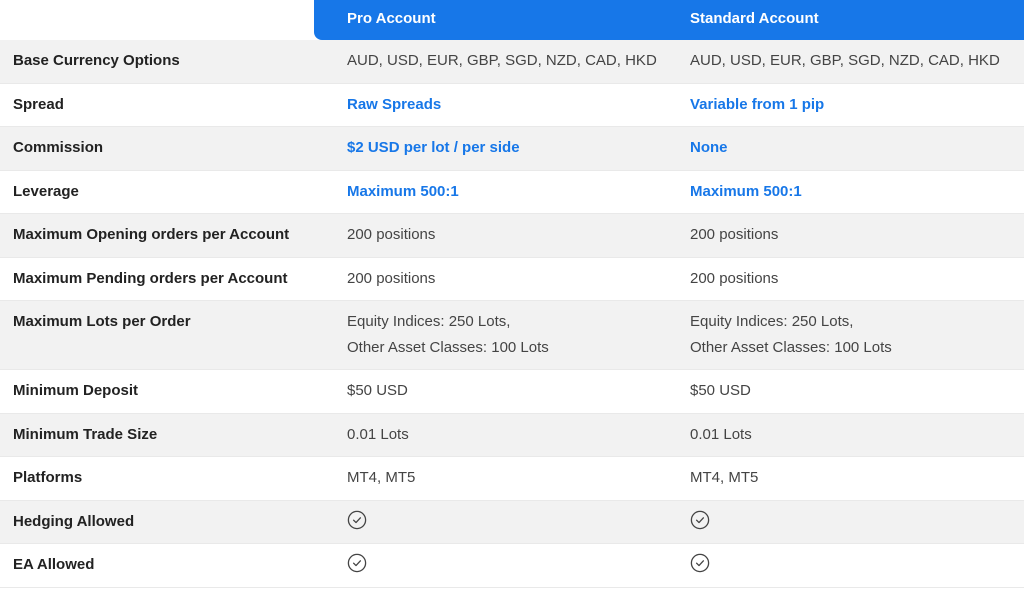  What do you see at coordinates (448, 347) in the screenshot?
I see `pro-value-line-2: Other Asset Classes: 100 Lots` at bounding box center [448, 347].